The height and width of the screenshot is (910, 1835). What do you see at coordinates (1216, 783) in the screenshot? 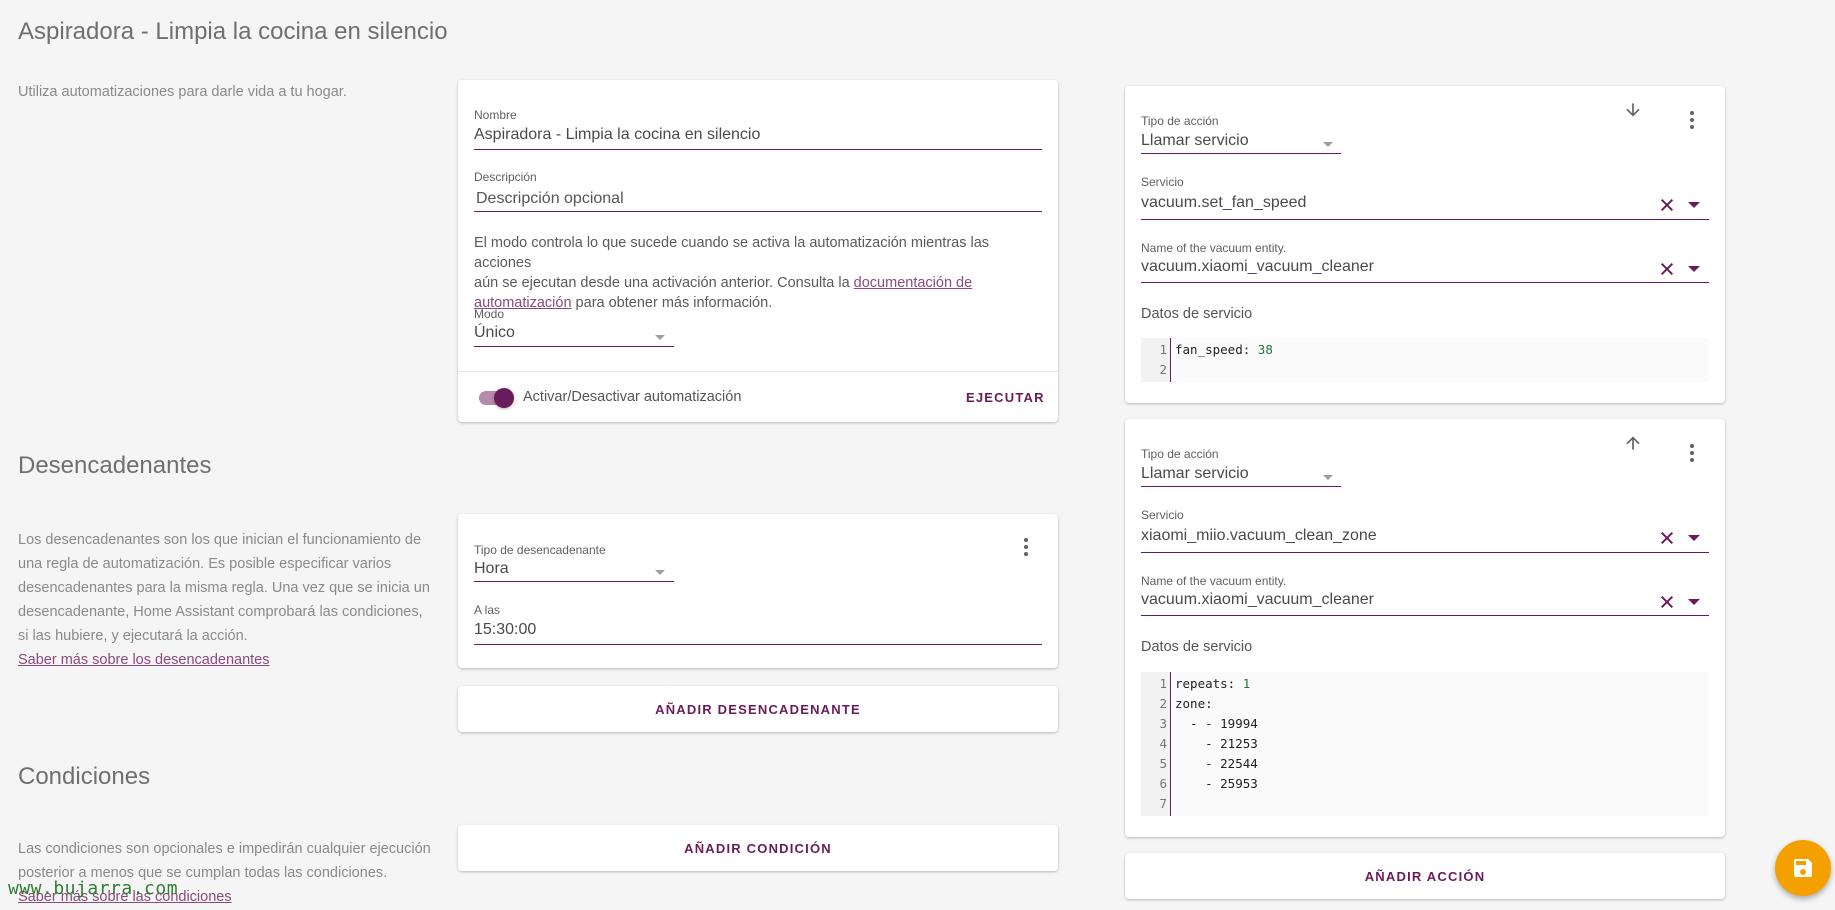
I see `code-key: - 25953` at bounding box center [1216, 783].